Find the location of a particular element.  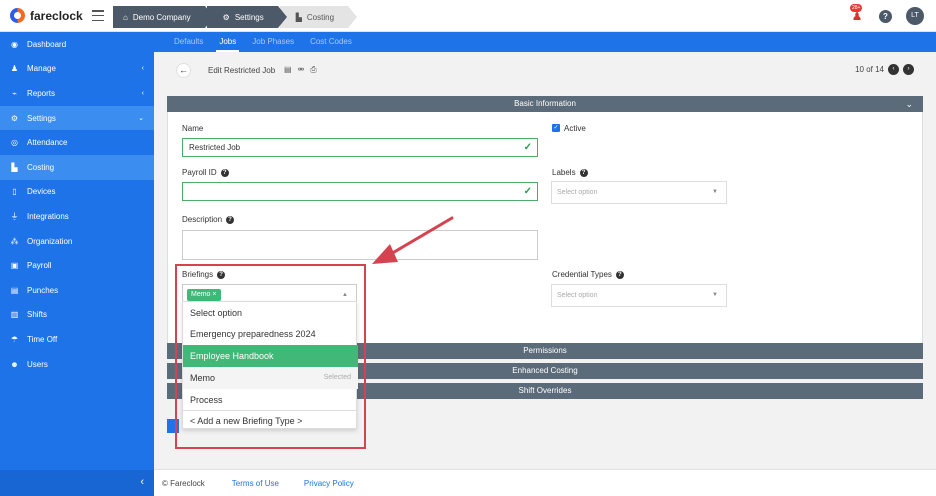

annotation-arrow is located at coordinates (413, 240).